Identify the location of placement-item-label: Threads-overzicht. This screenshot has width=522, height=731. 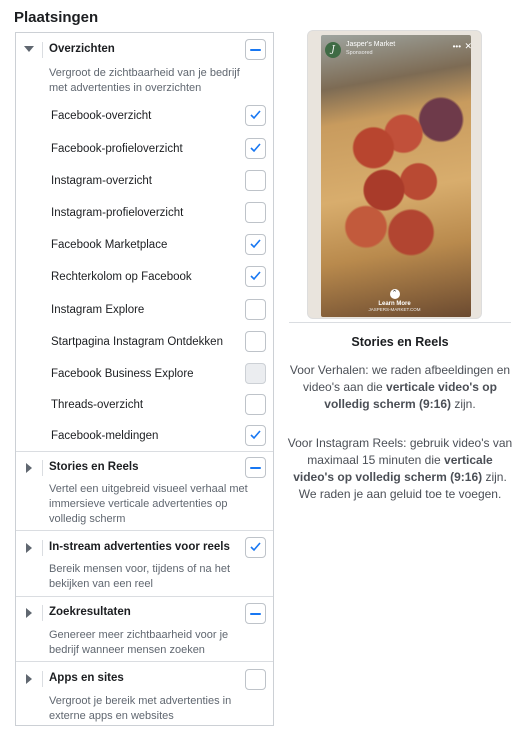
(97, 405).